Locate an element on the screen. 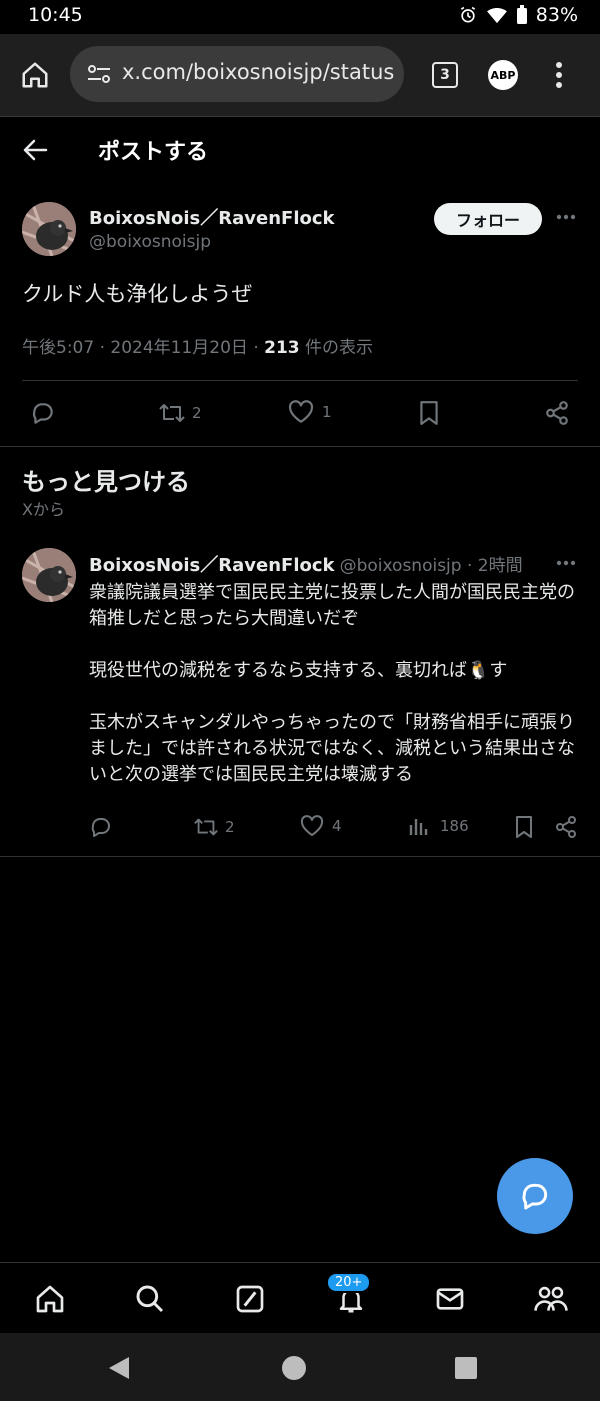  browser-menu-icon is located at coordinates (559, 75).